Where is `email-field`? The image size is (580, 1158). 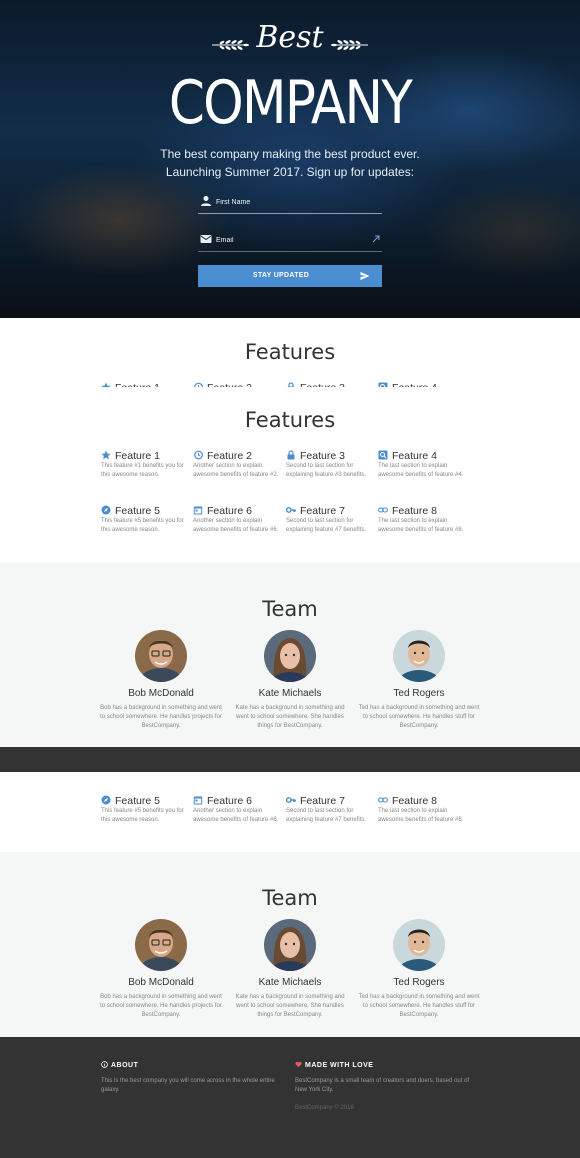 email-field is located at coordinates (290, 241).